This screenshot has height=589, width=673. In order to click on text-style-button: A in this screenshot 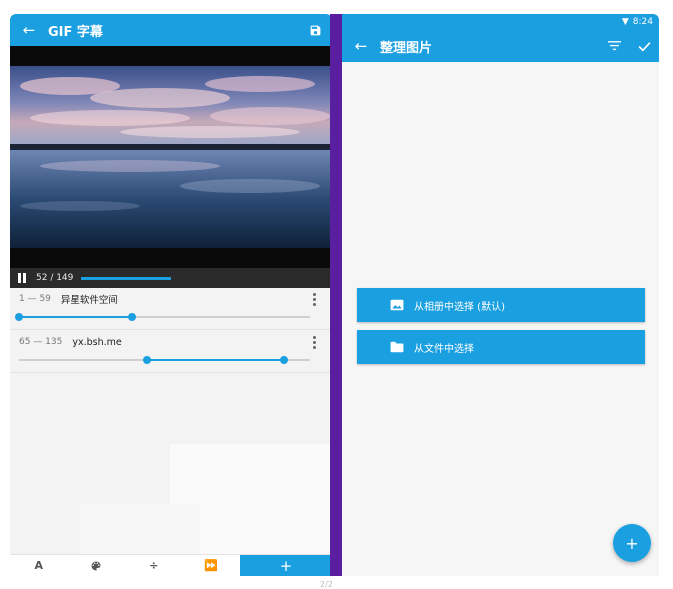, I will do `click(39, 565)`.